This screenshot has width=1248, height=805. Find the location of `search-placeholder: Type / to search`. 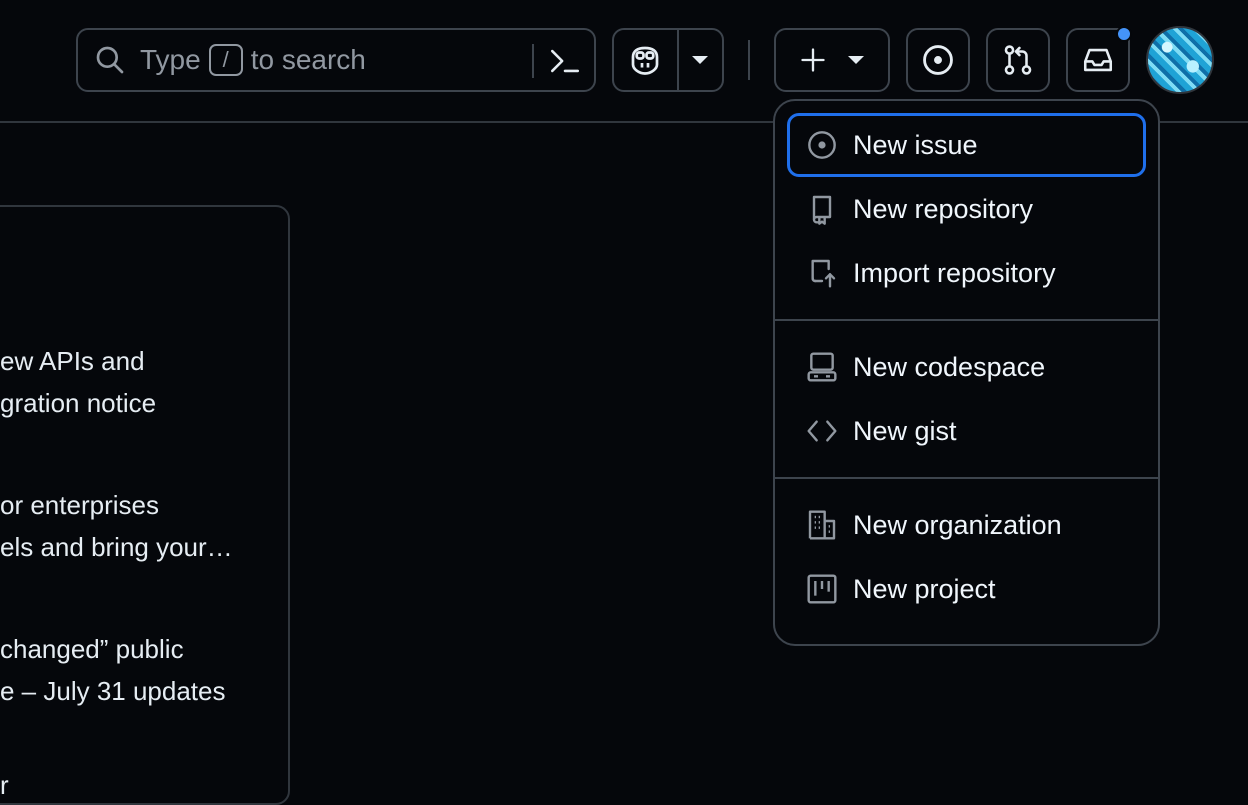

search-placeholder: Type / to search is located at coordinates (253, 60).